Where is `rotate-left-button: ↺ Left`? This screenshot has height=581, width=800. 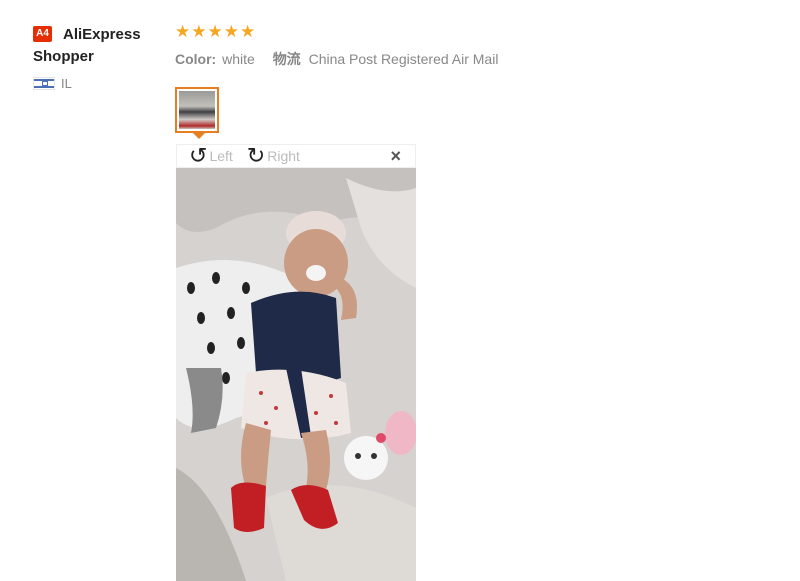
rotate-left-button: ↺ Left is located at coordinates (211, 155).